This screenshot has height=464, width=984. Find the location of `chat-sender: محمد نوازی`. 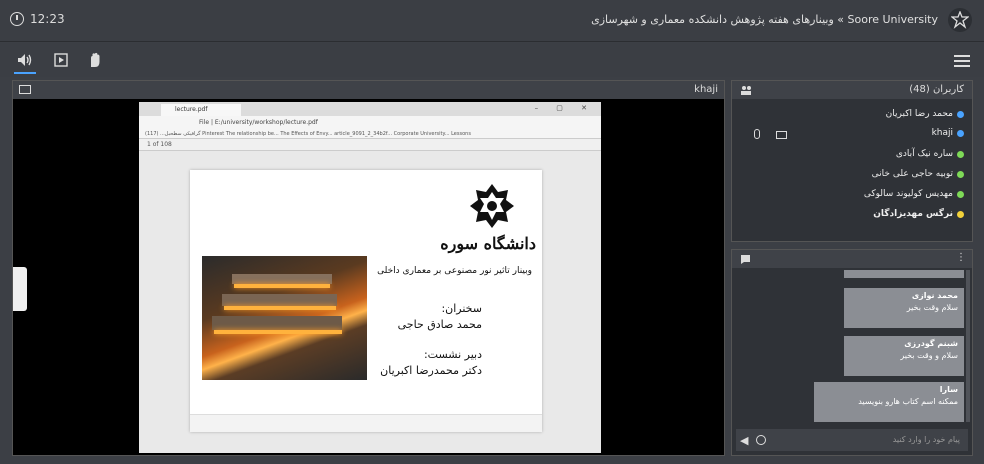

chat-sender: محمد نوازی is located at coordinates (934, 295).